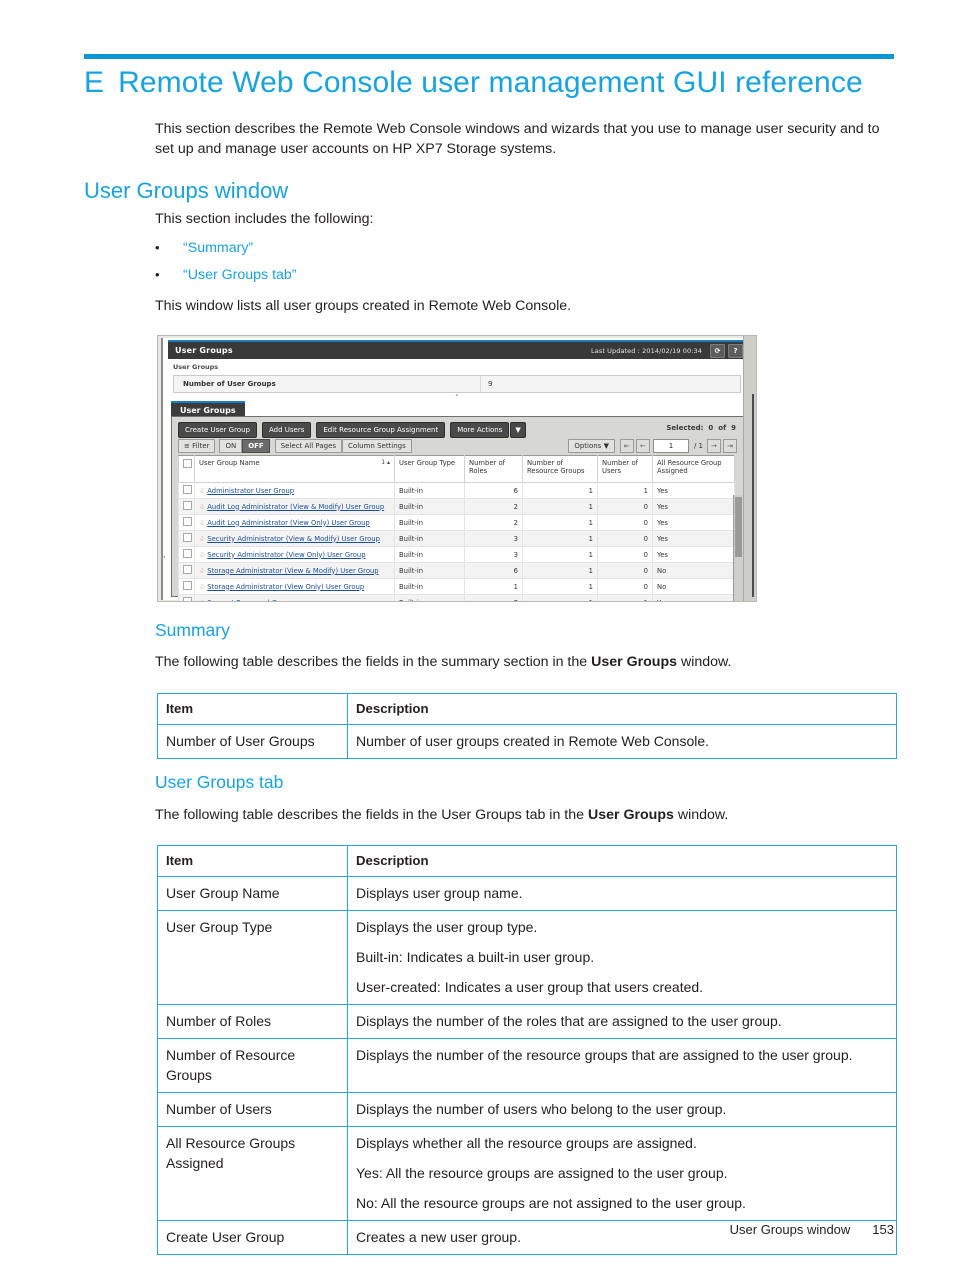  I want to click on page-total-label: / 1, so click(698, 446).